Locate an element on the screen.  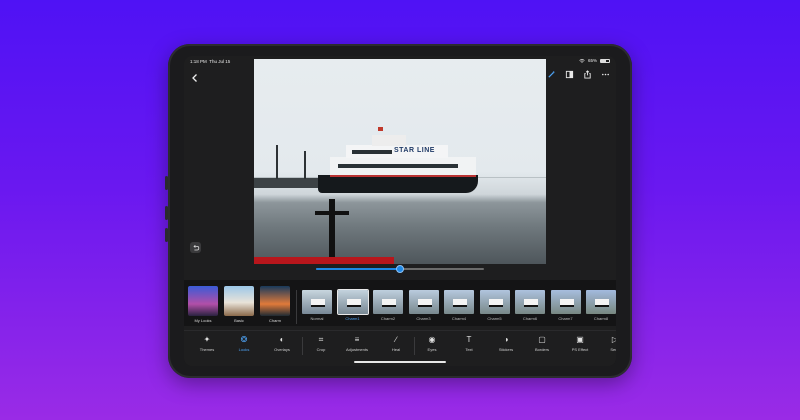
text-icon: T is located at coordinates (469, 339).